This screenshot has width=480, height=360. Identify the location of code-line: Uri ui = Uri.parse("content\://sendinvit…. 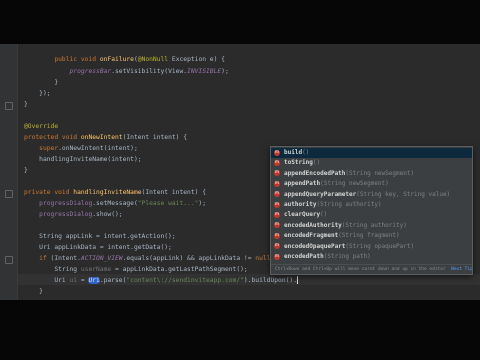
(161, 280).